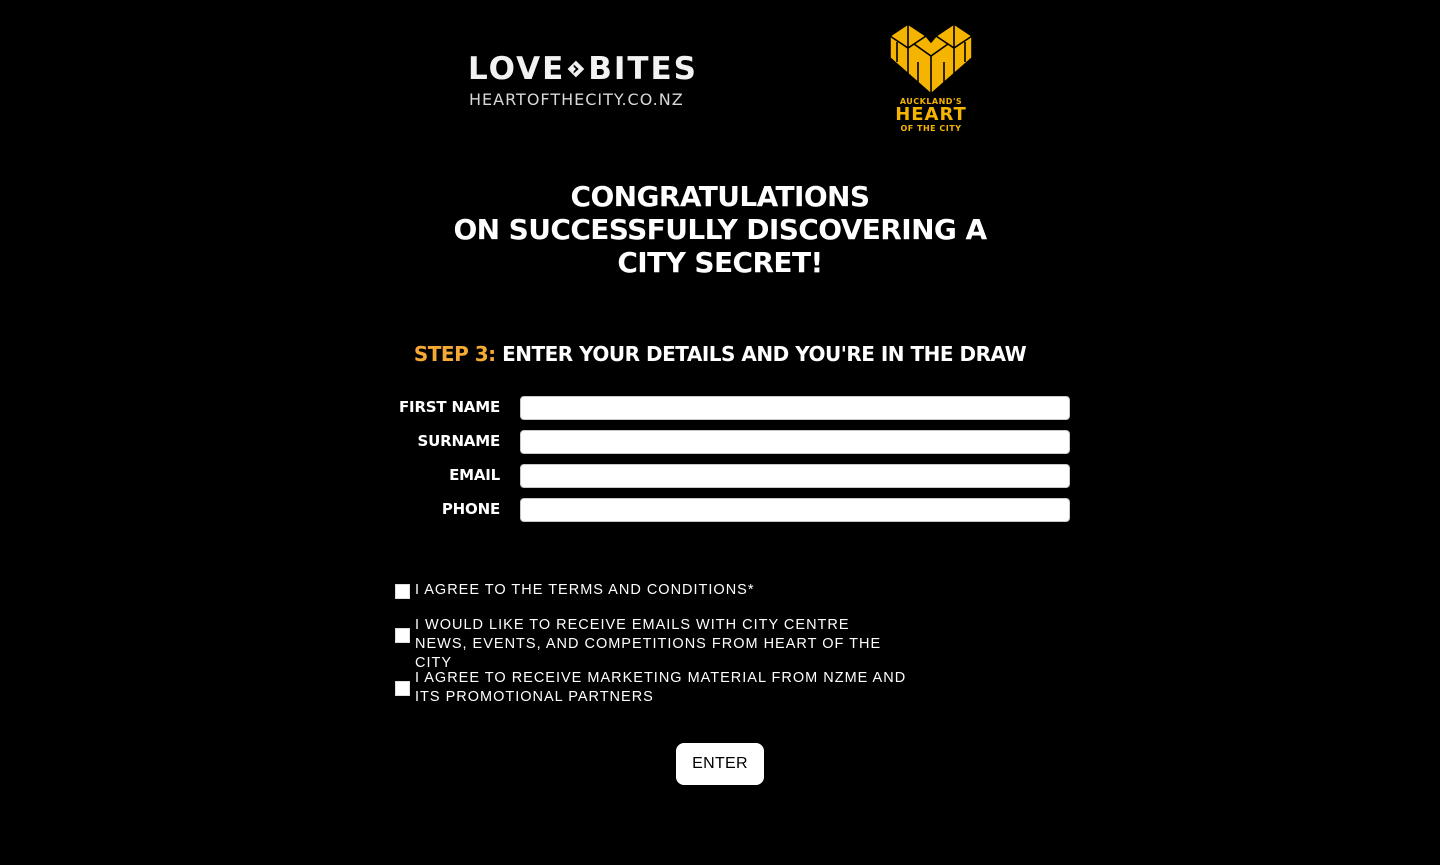 The image size is (1440, 865). What do you see at coordinates (795, 476) in the screenshot?
I see `email-input` at bounding box center [795, 476].